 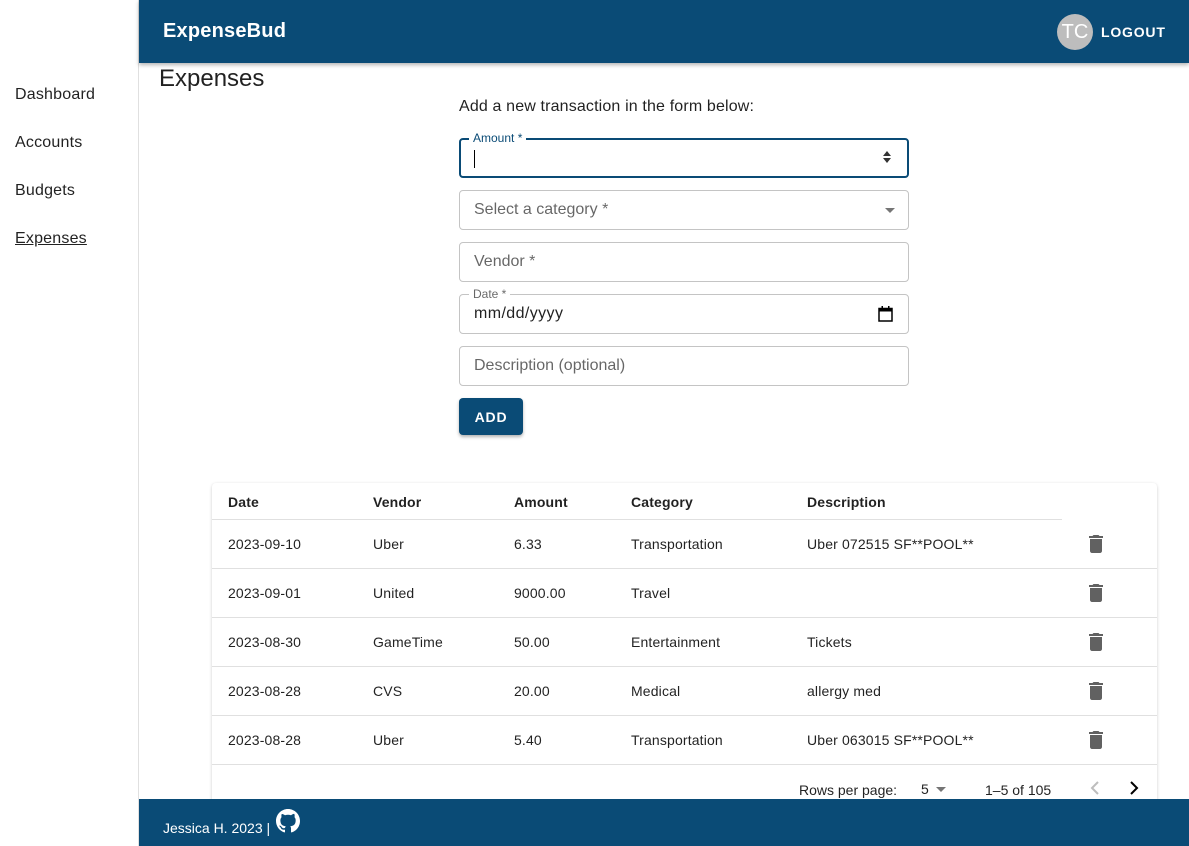 What do you see at coordinates (925, 789) in the screenshot?
I see `rows-per-page-select: 5` at bounding box center [925, 789].